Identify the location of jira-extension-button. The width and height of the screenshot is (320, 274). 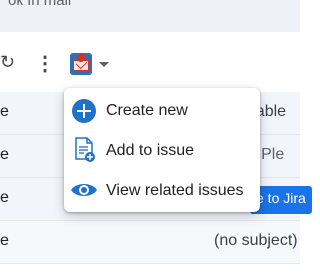
(90, 65).